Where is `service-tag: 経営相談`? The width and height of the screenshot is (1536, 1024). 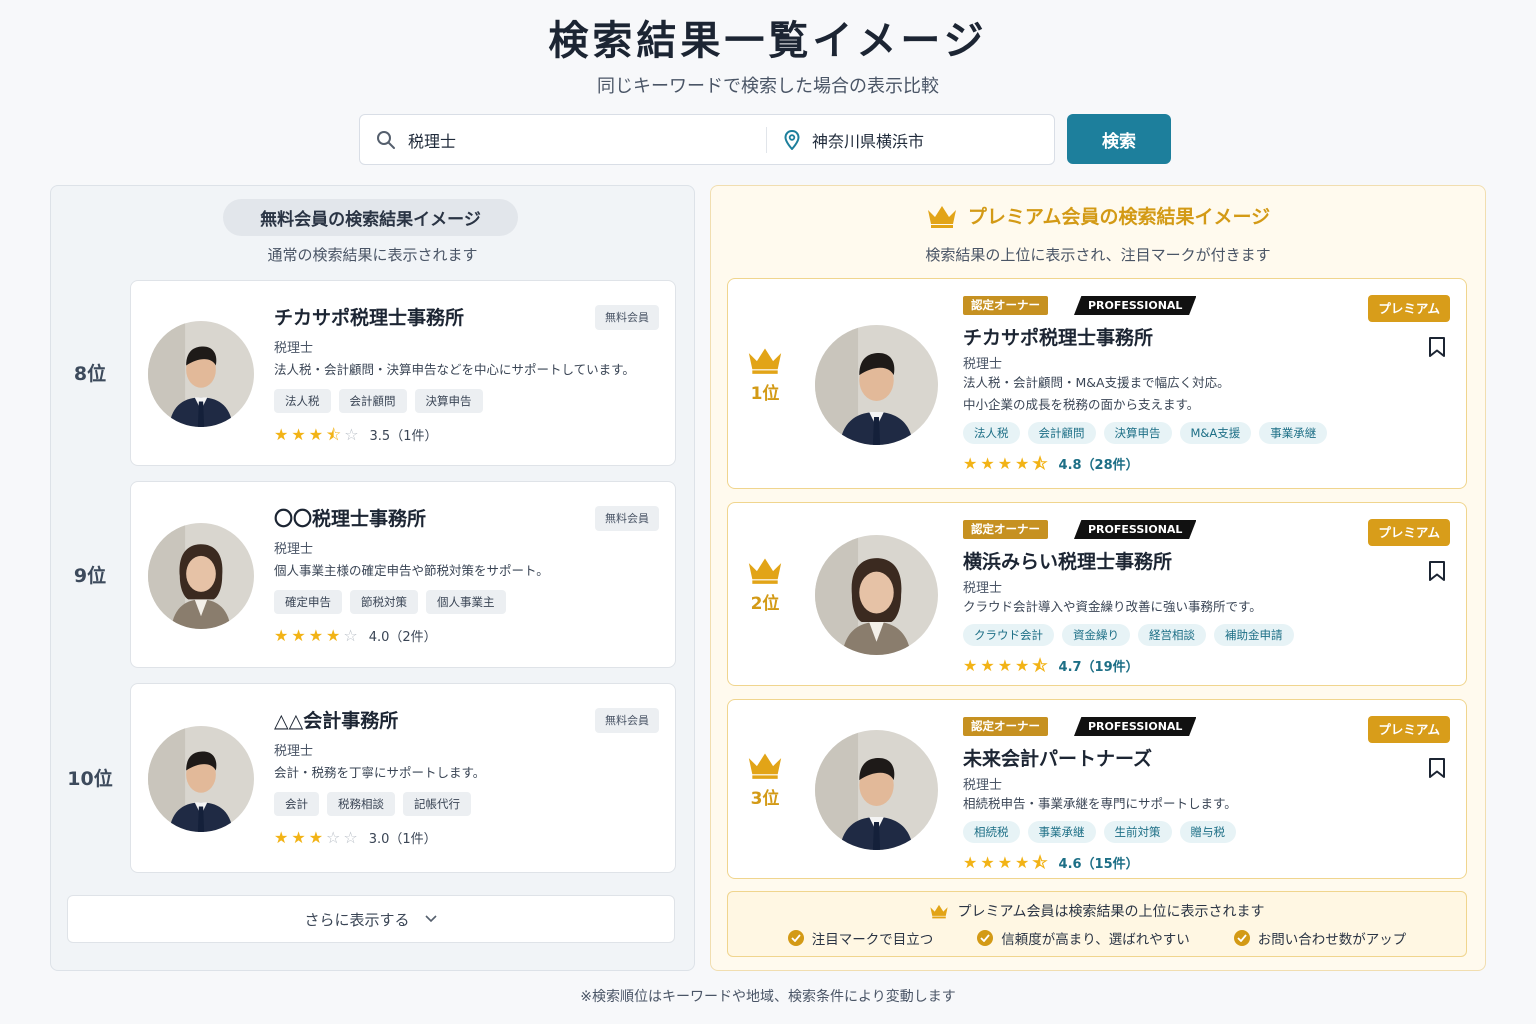
service-tag: 経営相談 is located at coordinates (1172, 635).